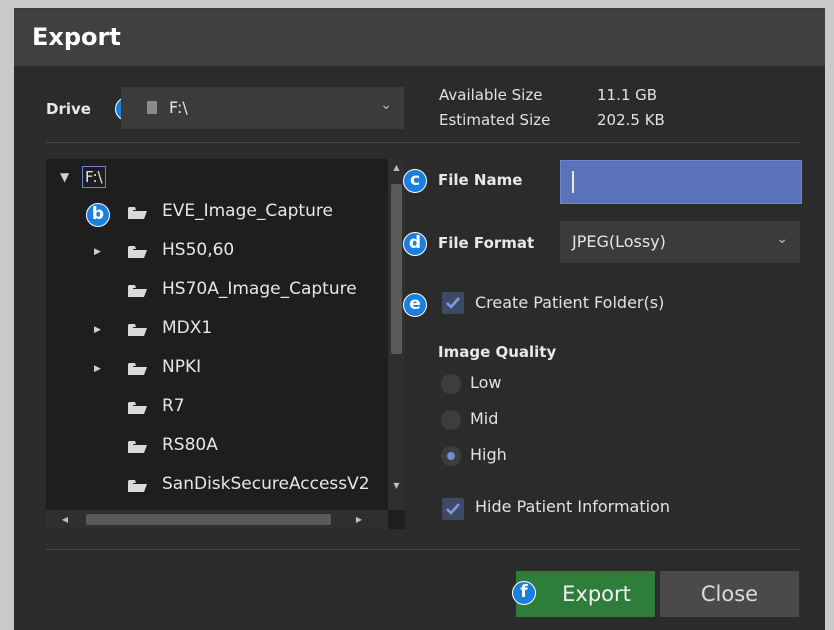  I want to click on file-name-input, so click(681, 182).